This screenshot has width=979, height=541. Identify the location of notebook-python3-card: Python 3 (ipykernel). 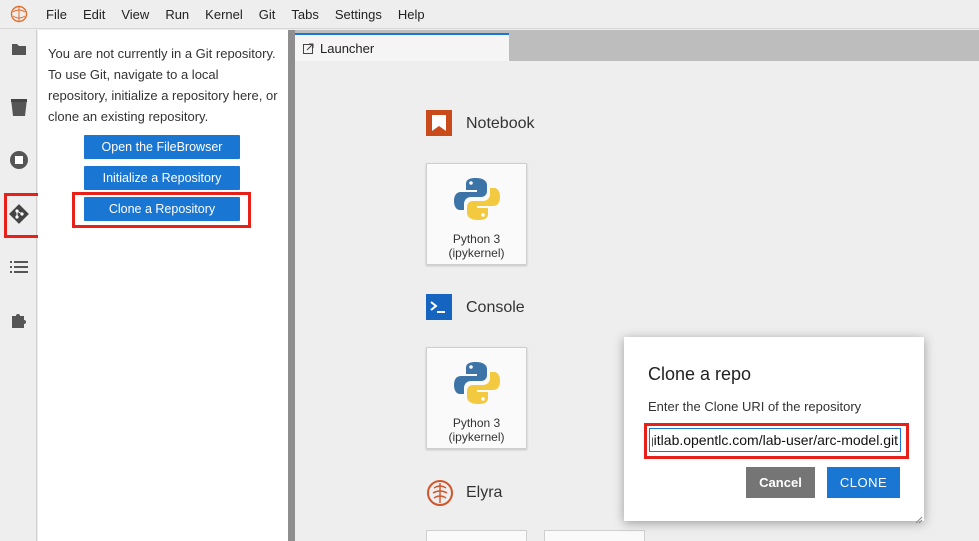
(476, 214).